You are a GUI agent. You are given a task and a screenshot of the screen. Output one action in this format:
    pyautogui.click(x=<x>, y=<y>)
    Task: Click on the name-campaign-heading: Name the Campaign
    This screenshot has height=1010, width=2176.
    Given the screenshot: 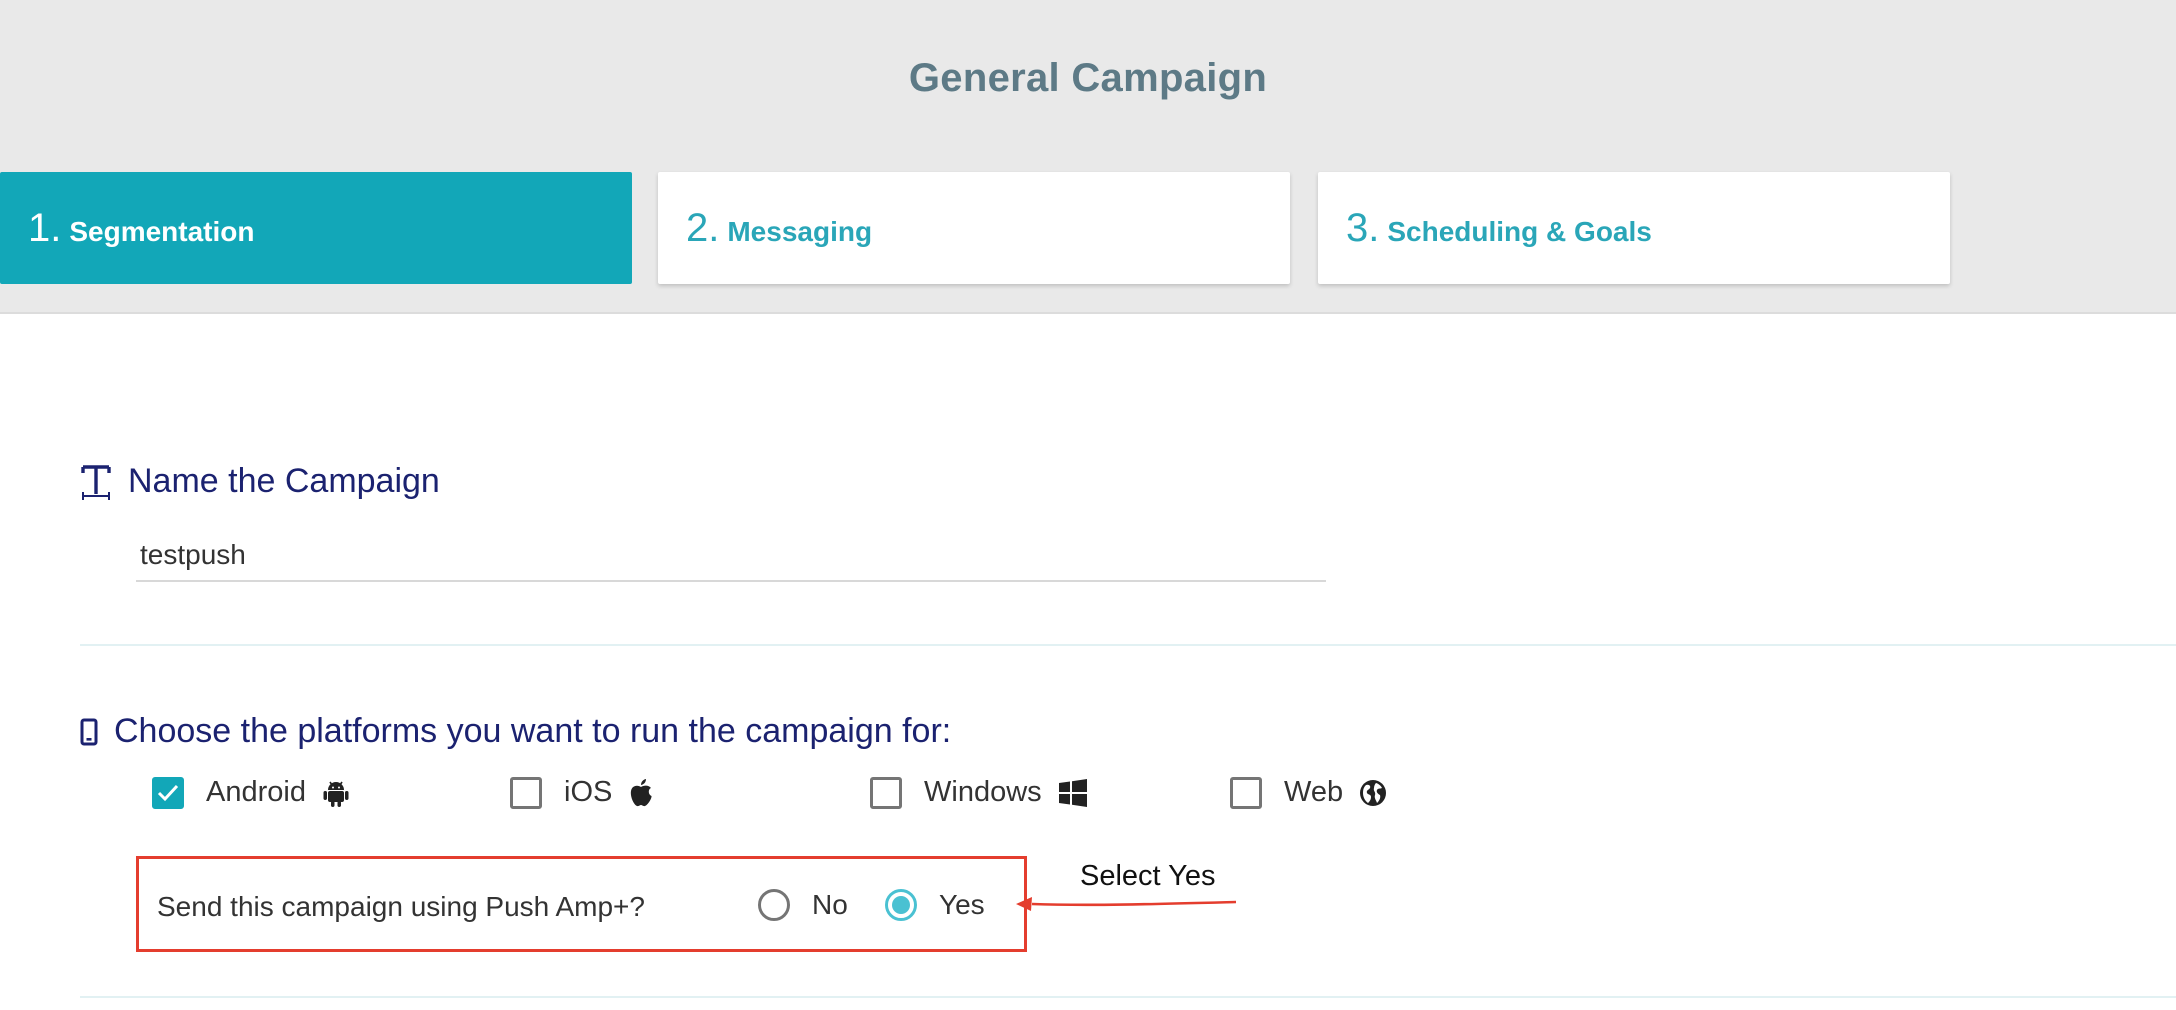 What is the action you would take?
    pyautogui.click(x=260, y=481)
    